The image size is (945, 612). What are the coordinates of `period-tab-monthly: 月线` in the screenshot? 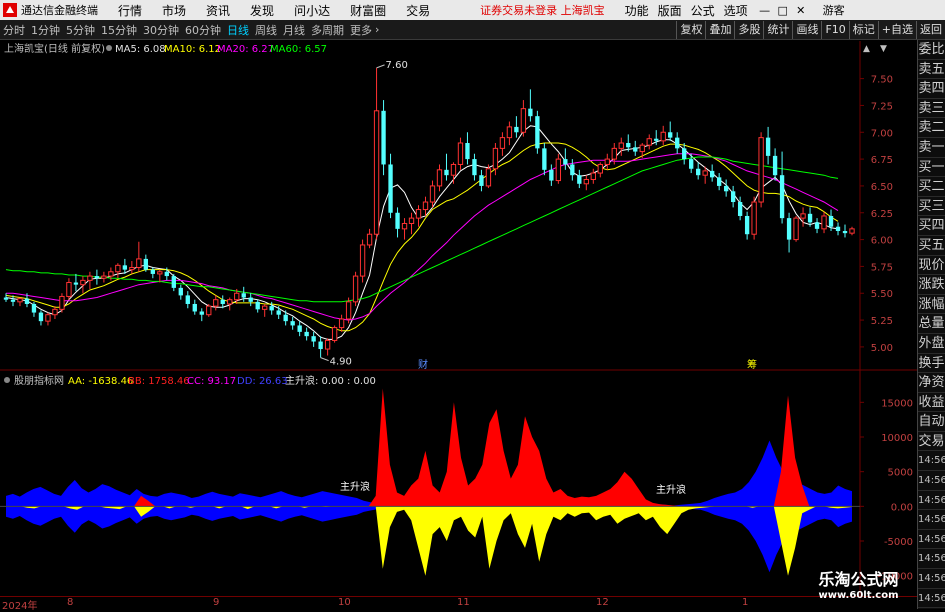 It's located at (294, 30).